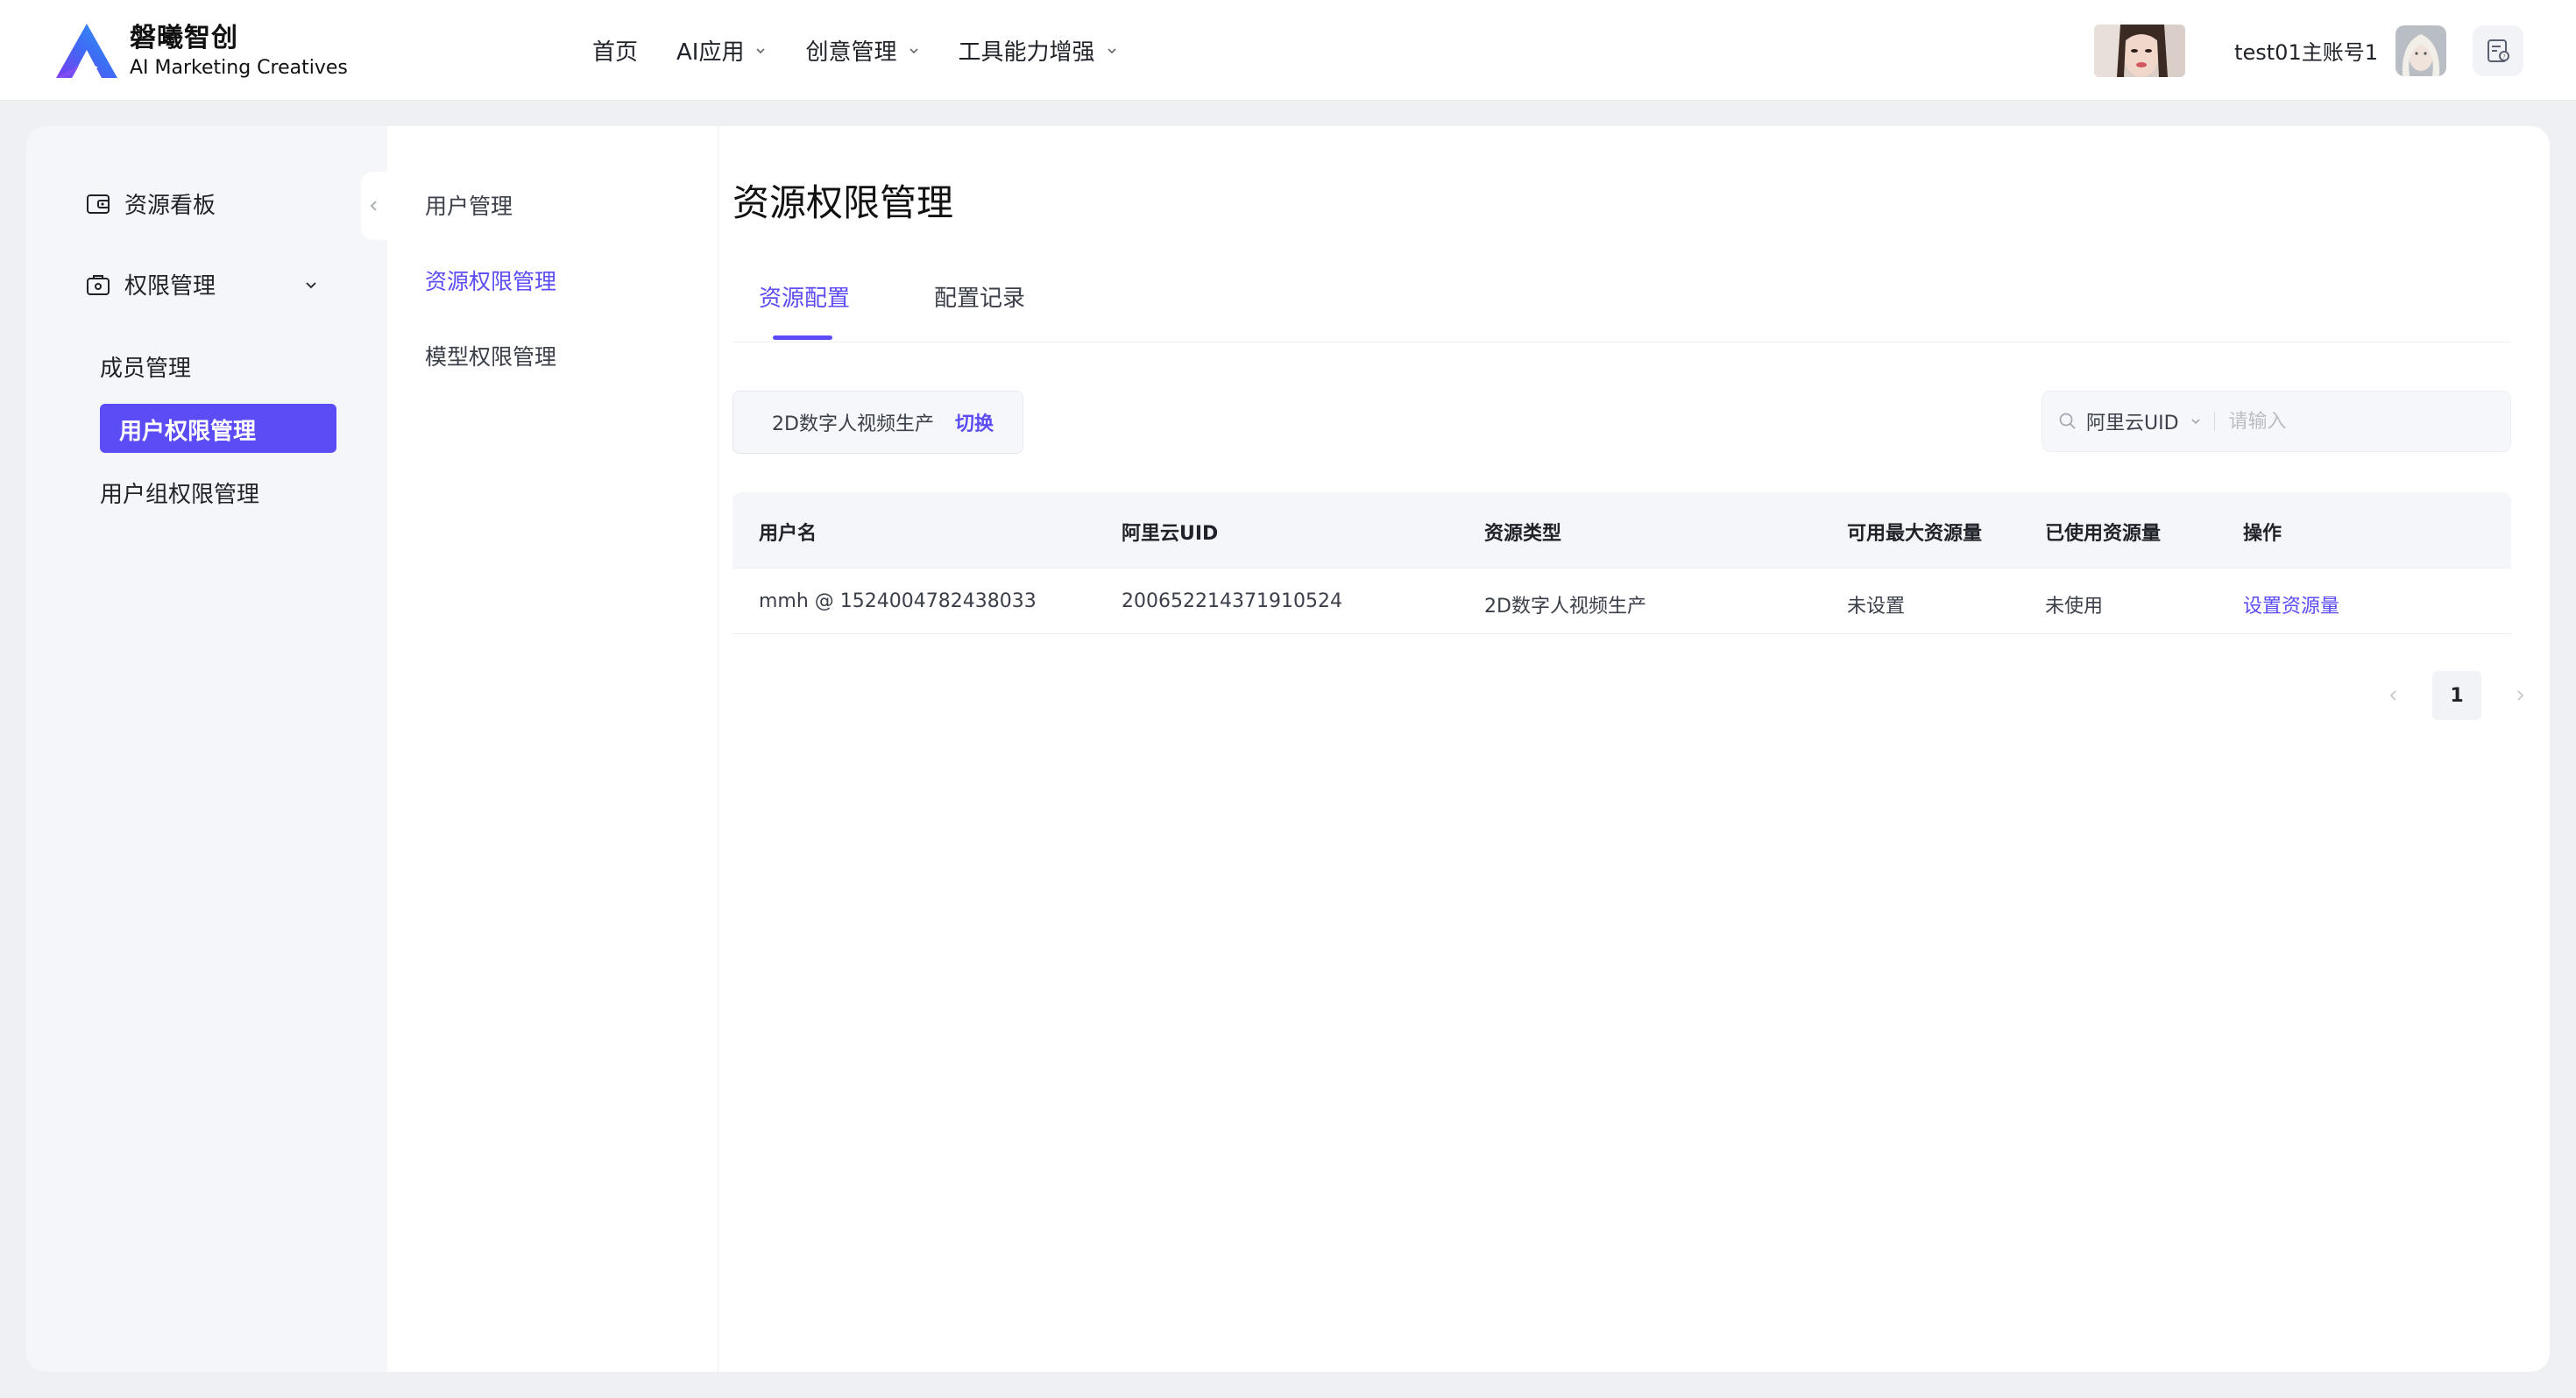 The height and width of the screenshot is (1398, 2576). I want to click on col-used-resources: 已使用资源量, so click(2103, 534).